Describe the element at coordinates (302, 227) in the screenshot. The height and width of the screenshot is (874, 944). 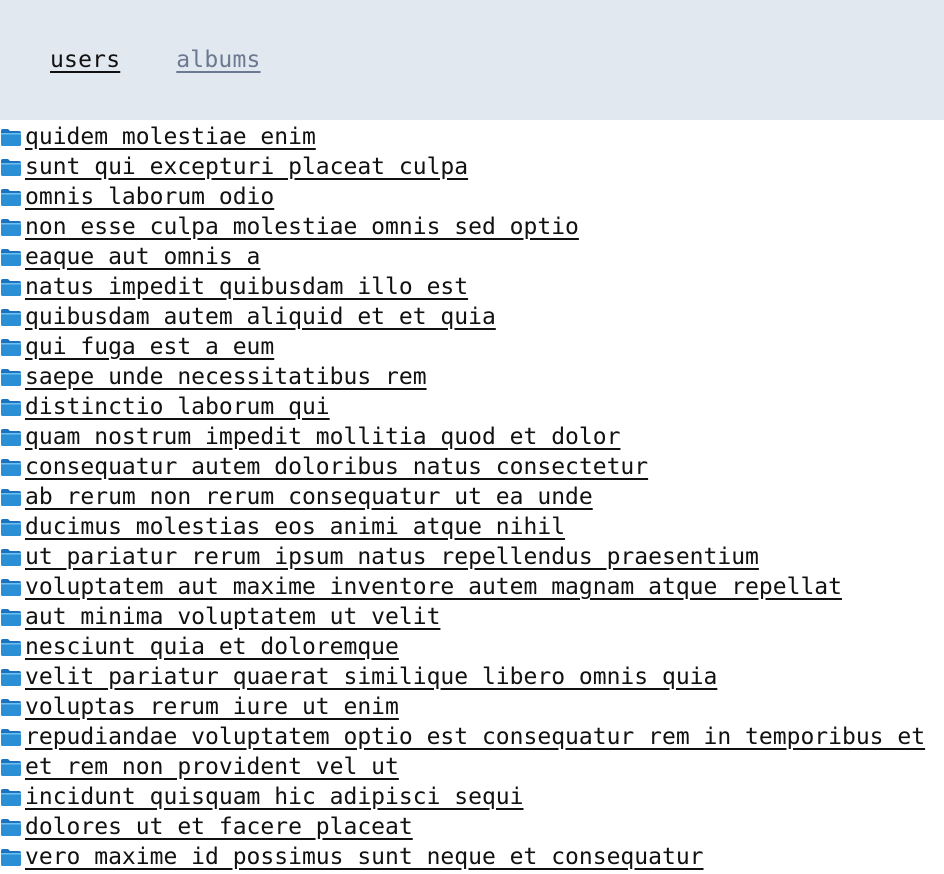
I see `album-link: non esse culpa molestiae omnis sed optio` at that location.